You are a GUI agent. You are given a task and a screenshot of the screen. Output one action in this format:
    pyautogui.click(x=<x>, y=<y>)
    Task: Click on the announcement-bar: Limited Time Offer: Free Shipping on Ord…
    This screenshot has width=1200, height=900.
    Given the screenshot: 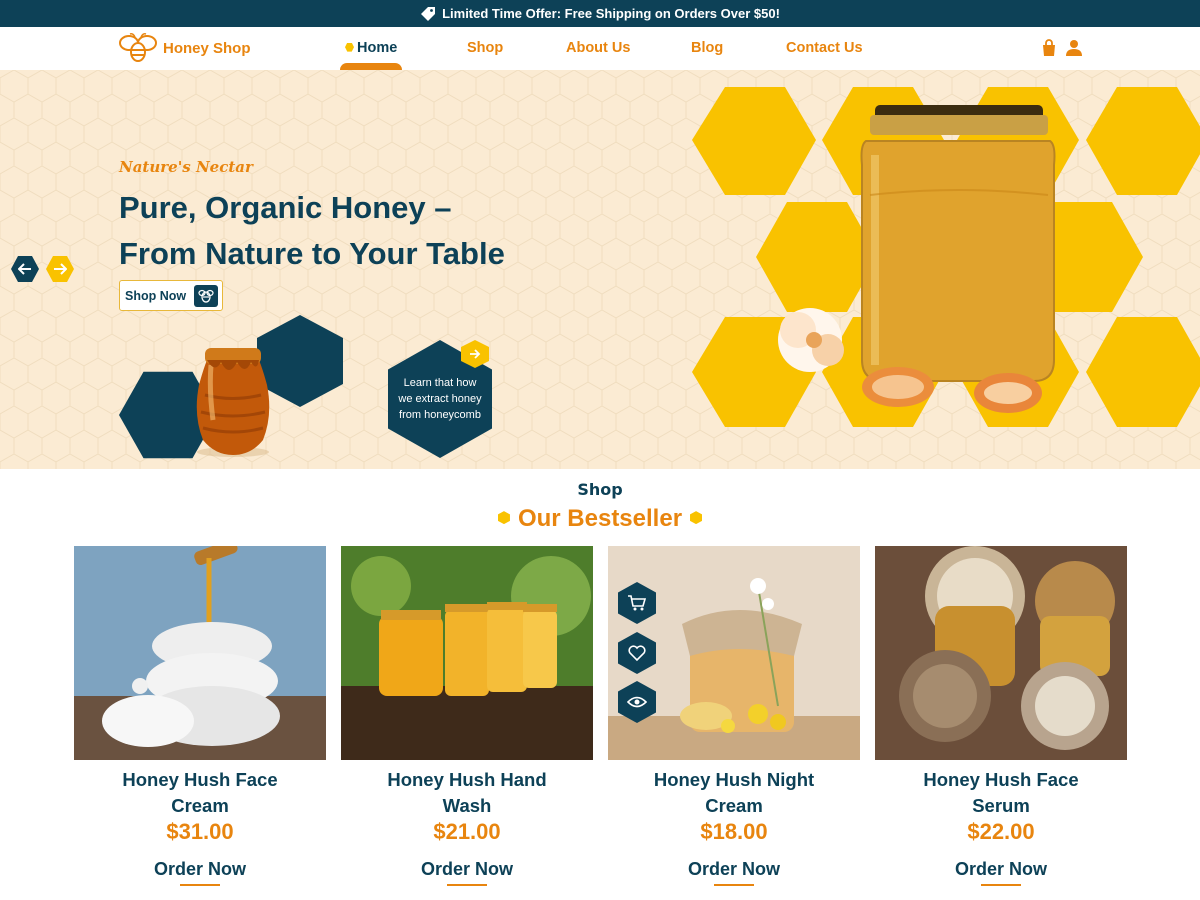 What is the action you would take?
    pyautogui.click(x=600, y=13)
    